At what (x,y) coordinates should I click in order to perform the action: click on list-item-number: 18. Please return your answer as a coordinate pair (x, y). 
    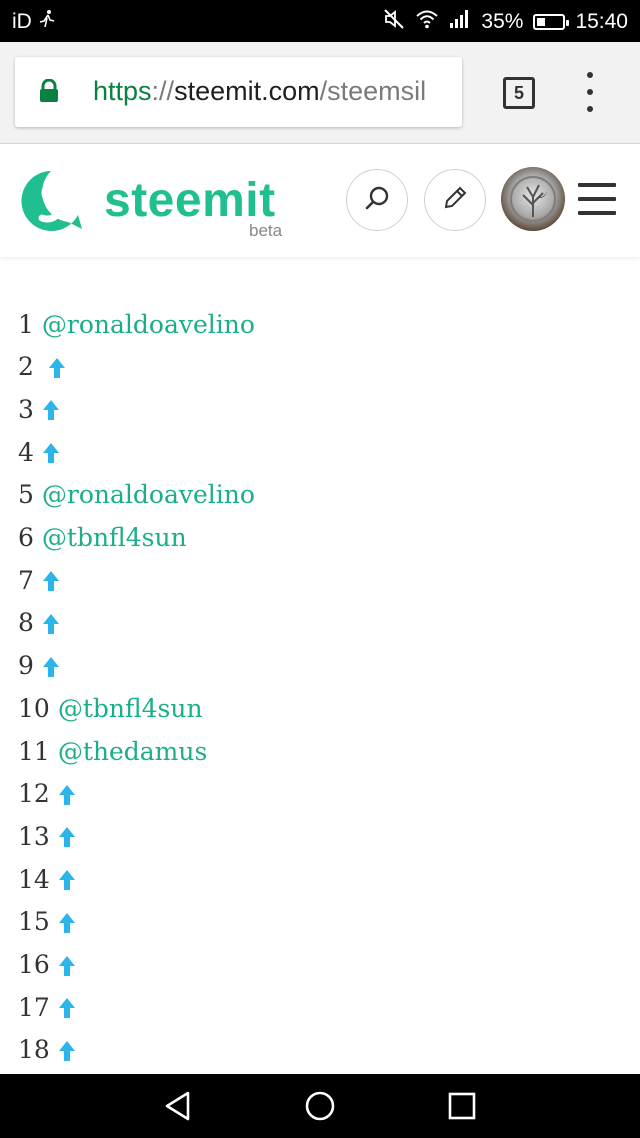
    Looking at the image, I should click on (34, 1050).